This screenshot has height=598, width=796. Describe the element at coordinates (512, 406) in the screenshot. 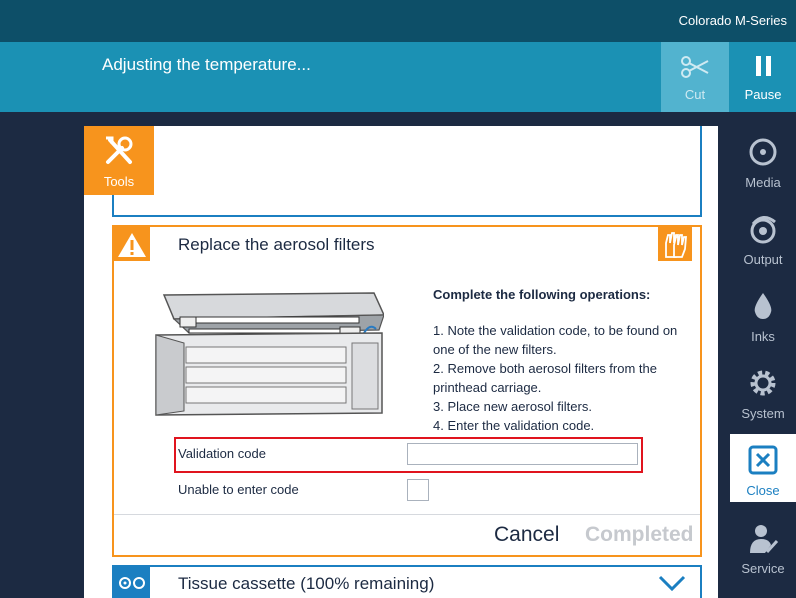

I see `instruction-step: 3. Place new aerosol filters.` at that location.